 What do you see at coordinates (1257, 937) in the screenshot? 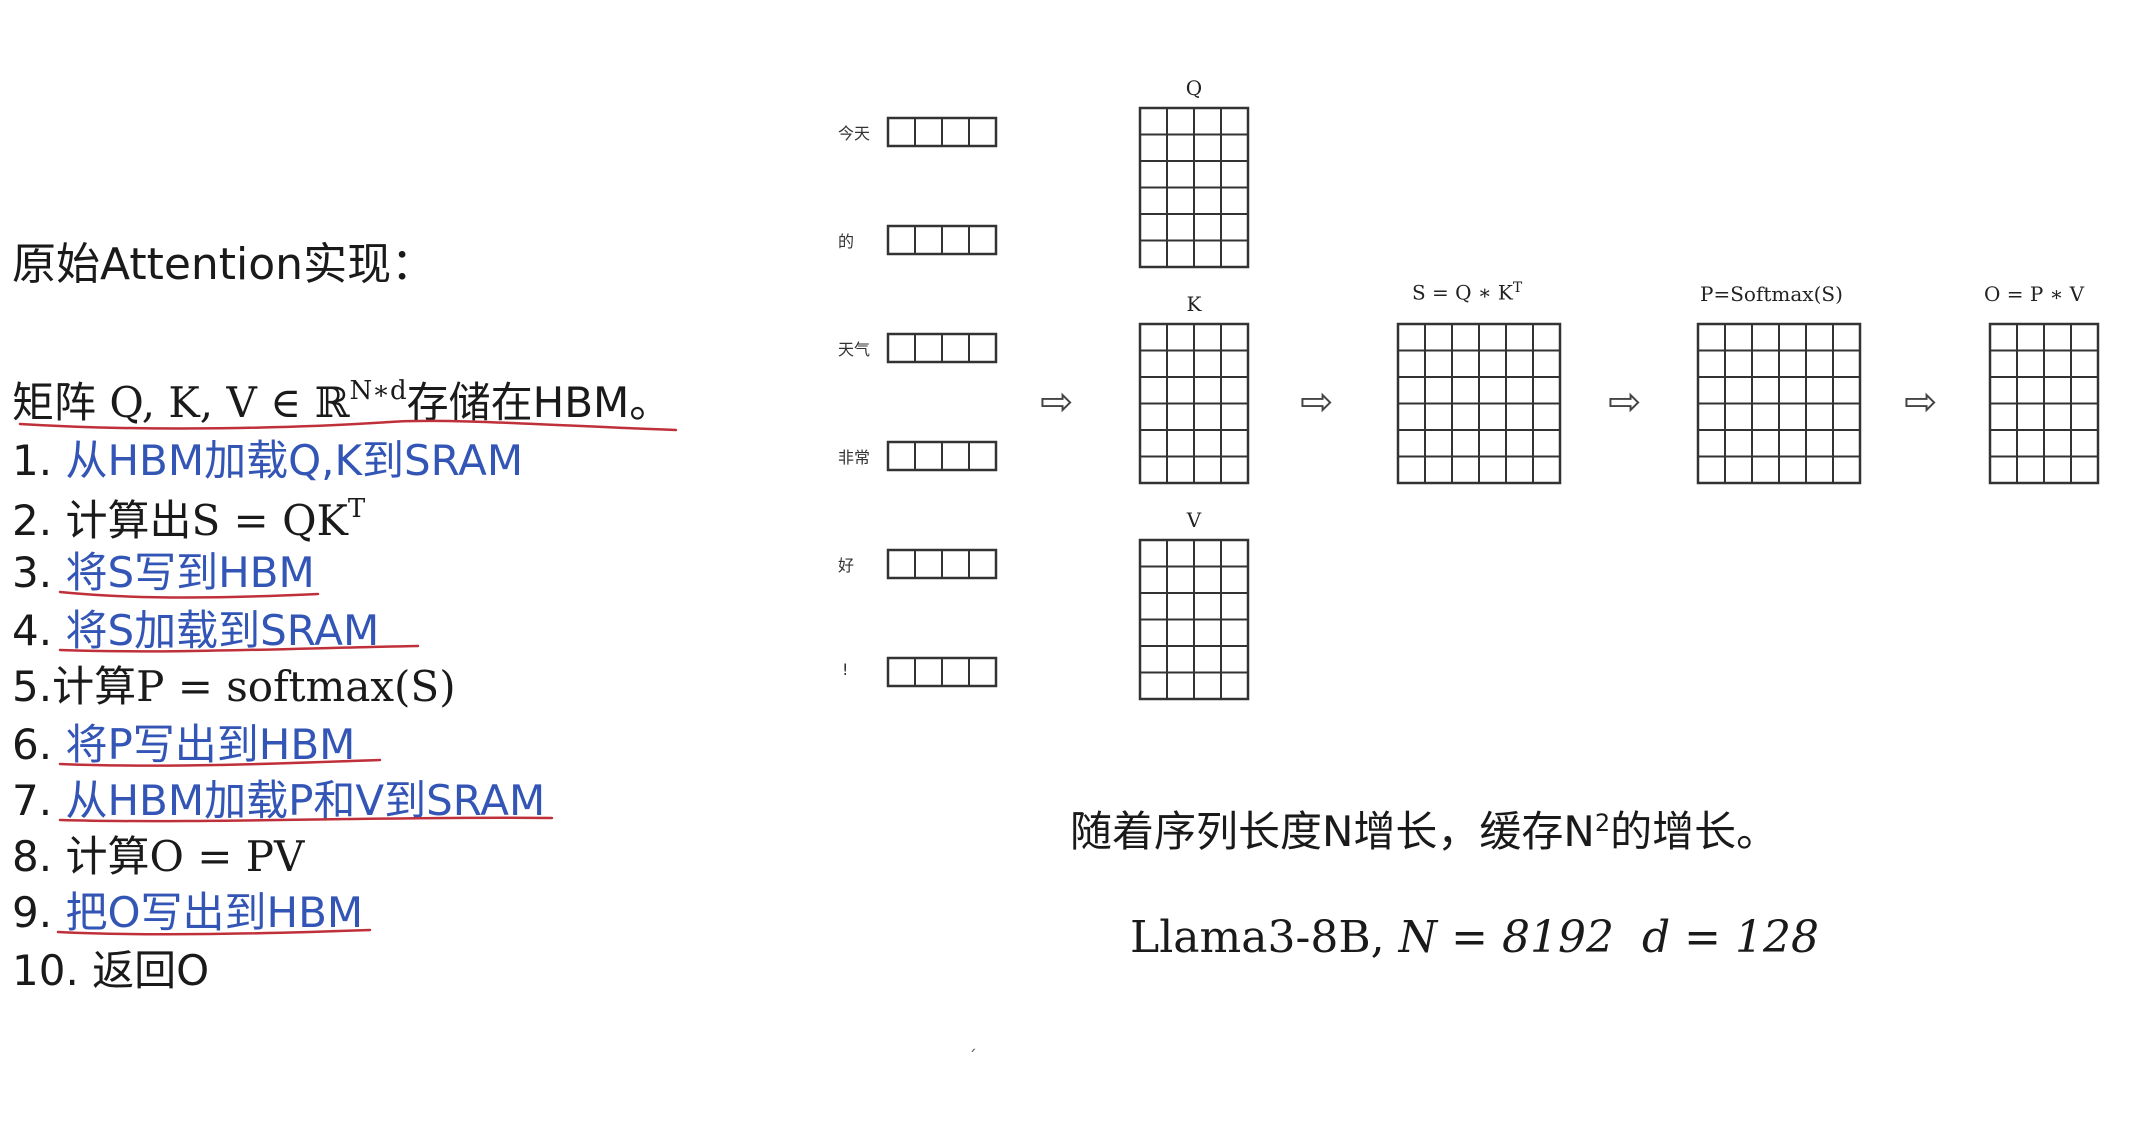
I see `formula-model: Llama3-8B,` at bounding box center [1257, 937].